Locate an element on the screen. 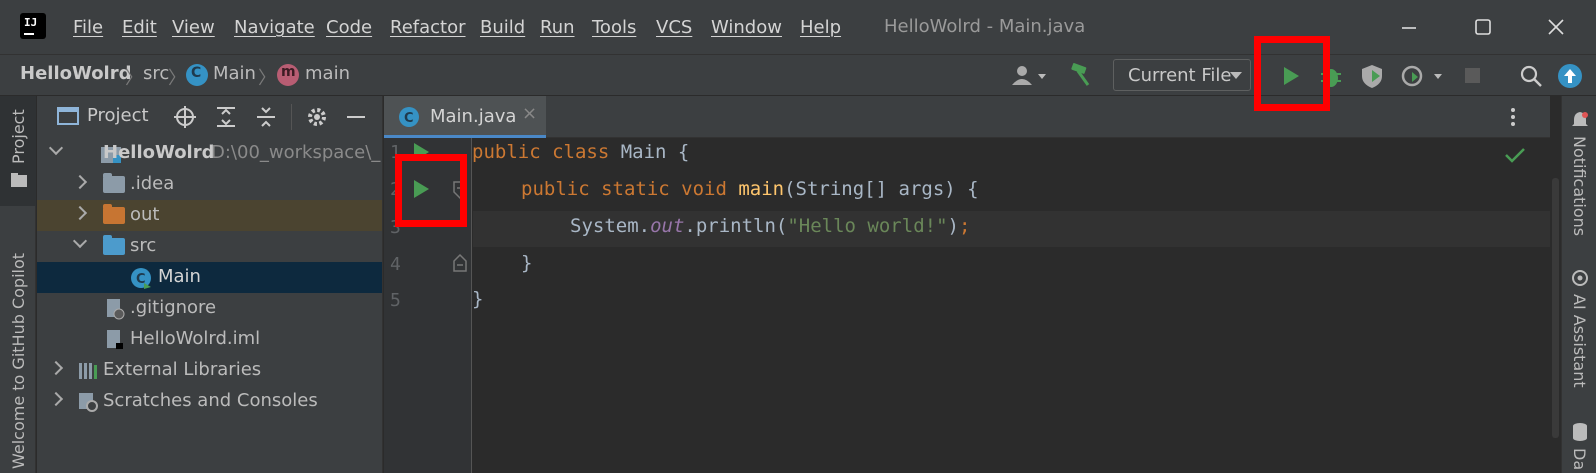  arrow-up-icon is located at coordinates (1570, 76).